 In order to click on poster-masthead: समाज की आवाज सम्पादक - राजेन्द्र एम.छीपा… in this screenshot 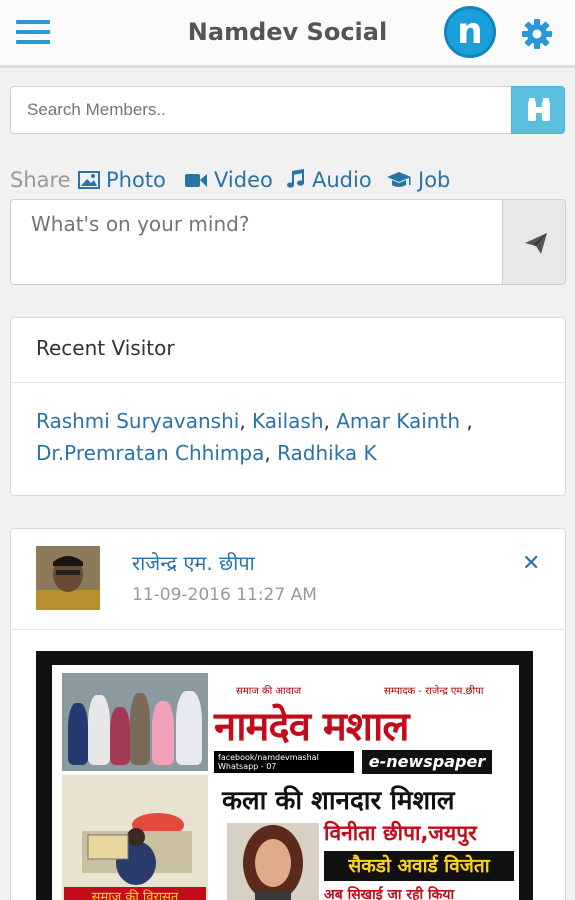, I will do `click(364, 728)`.